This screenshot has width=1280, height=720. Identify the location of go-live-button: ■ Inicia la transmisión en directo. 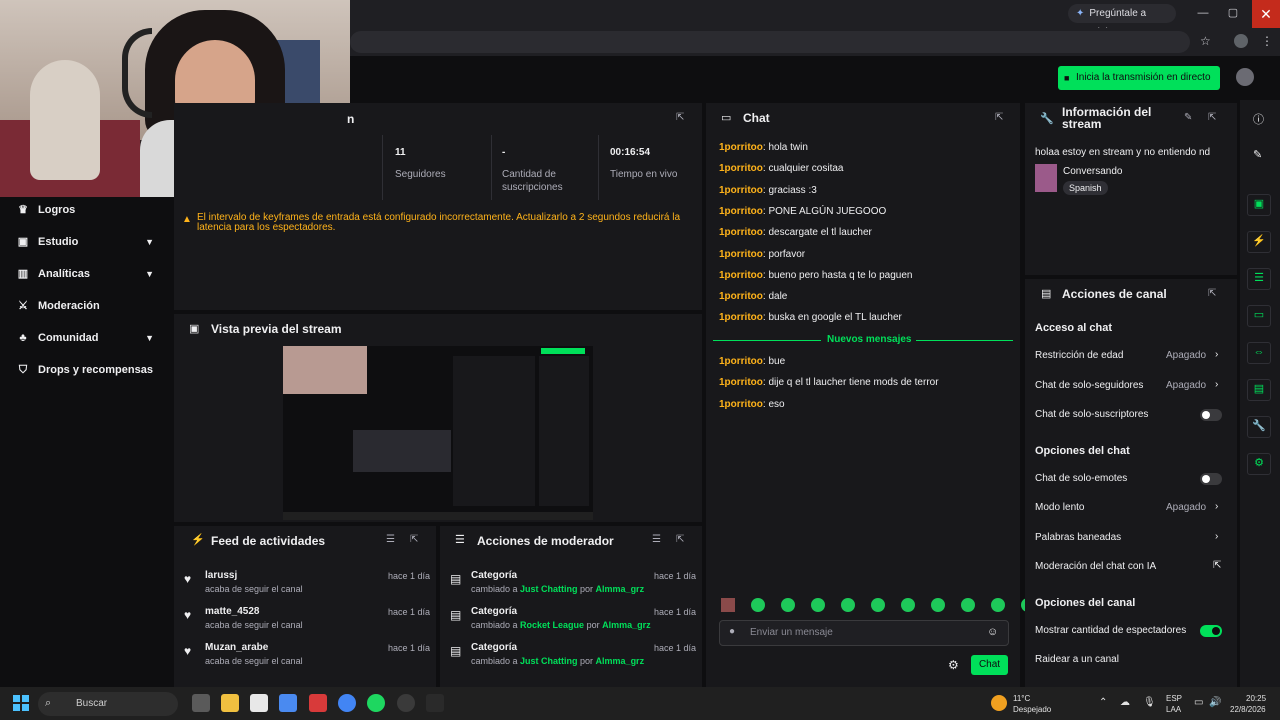
(1139, 78).